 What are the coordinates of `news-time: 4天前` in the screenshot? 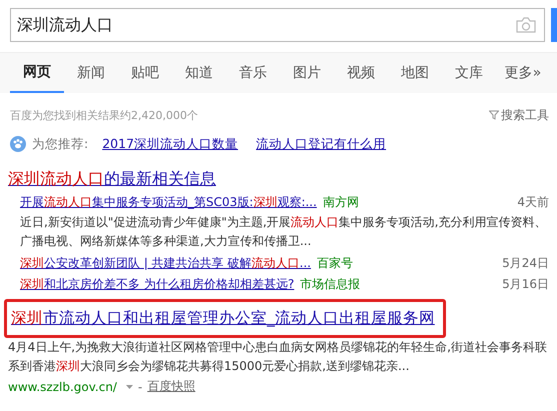 It's located at (533, 202).